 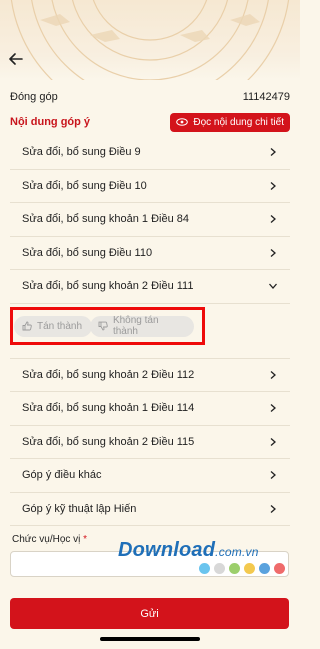 What do you see at coordinates (108, 374) in the screenshot?
I see `list-item-label: Sửa đổi, bổ sung khoản 2 Điều 112` at bounding box center [108, 374].